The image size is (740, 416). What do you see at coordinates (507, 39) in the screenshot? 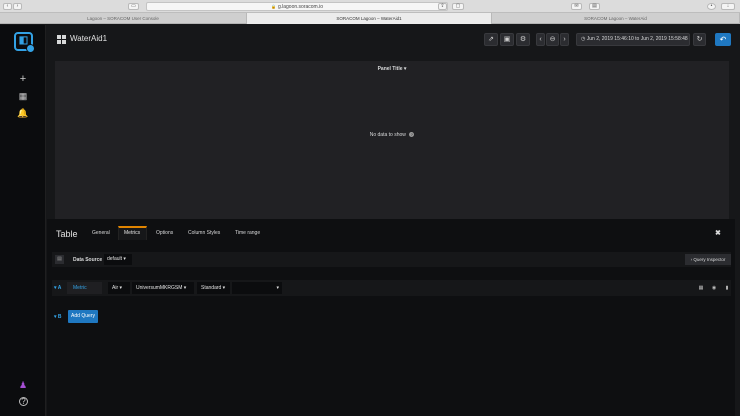
I see `save-icon: ▣` at bounding box center [507, 39].